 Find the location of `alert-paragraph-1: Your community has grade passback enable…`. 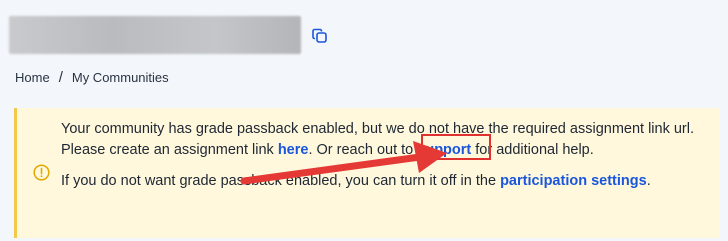

alert-paragraph-1: Your community has grade passback enable… is located at coordinates (378, 139).